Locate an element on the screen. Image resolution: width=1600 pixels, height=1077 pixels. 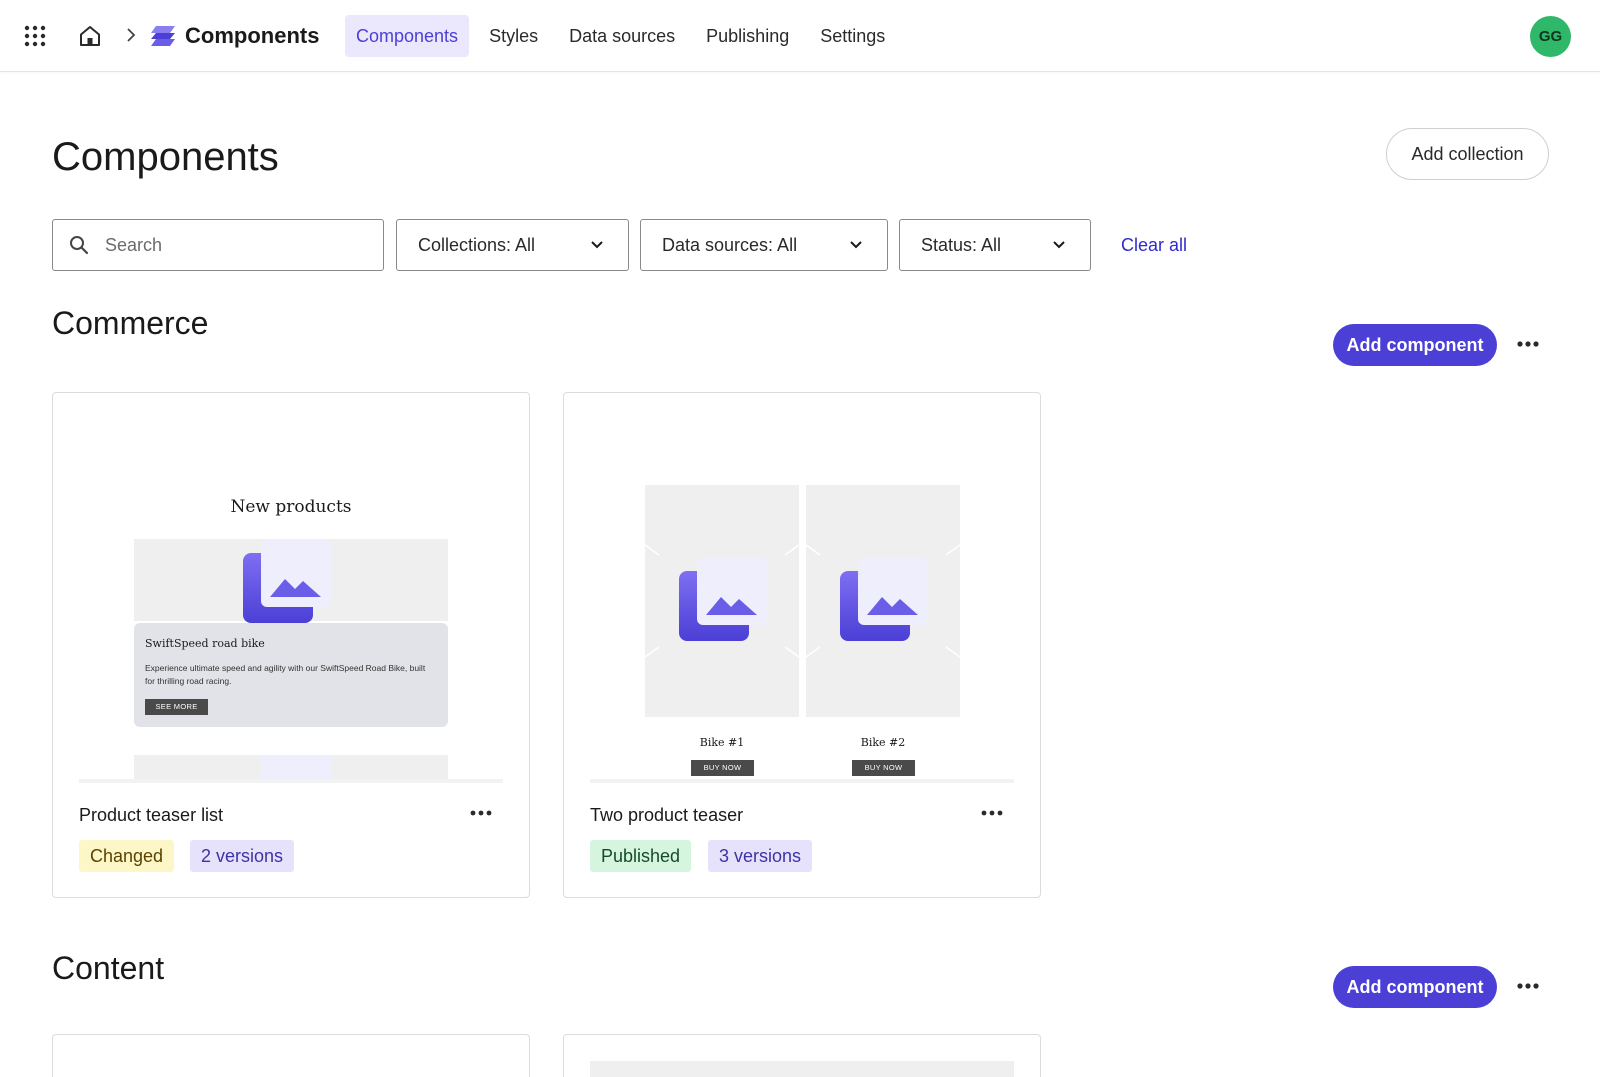
status-filter: Status: All is located at coordinates (995, 245).